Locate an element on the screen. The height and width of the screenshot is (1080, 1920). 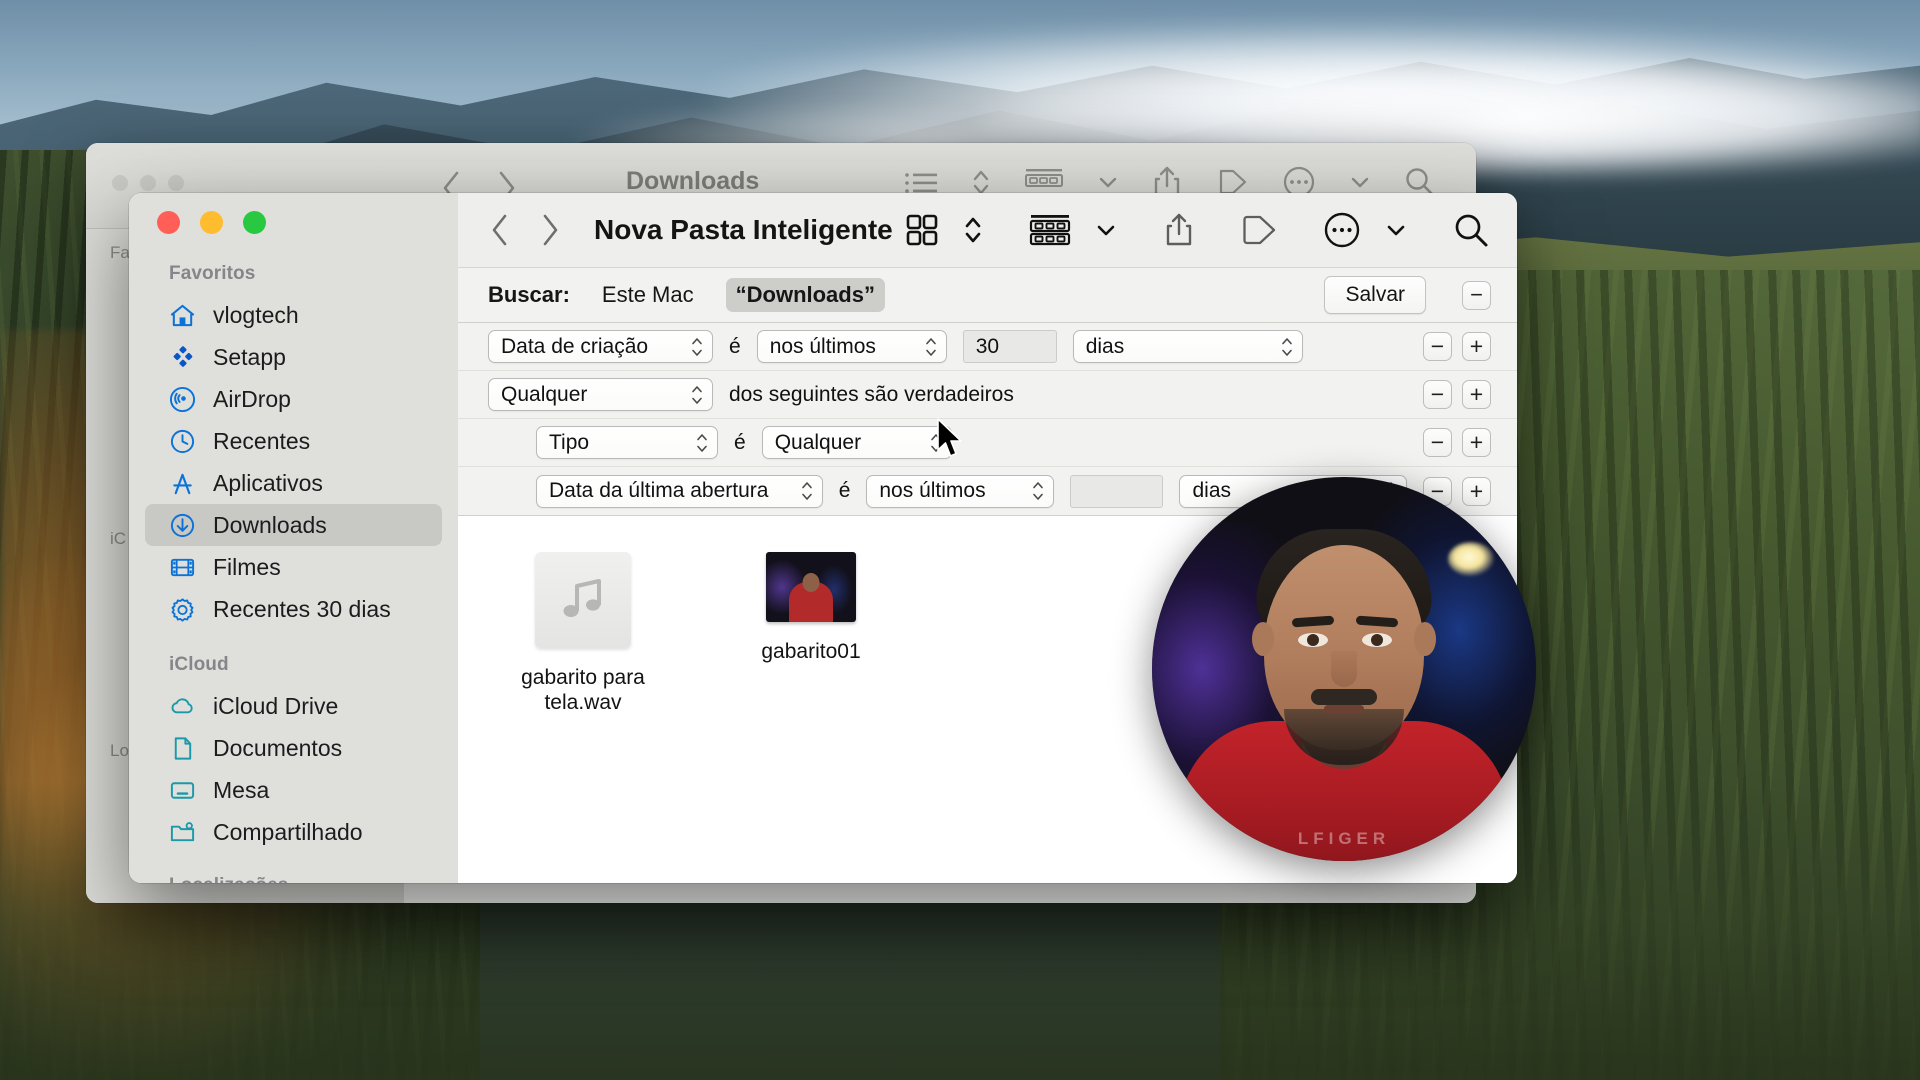
sidebar-item-label: Aplicativos is located at coordinates (268, 482).